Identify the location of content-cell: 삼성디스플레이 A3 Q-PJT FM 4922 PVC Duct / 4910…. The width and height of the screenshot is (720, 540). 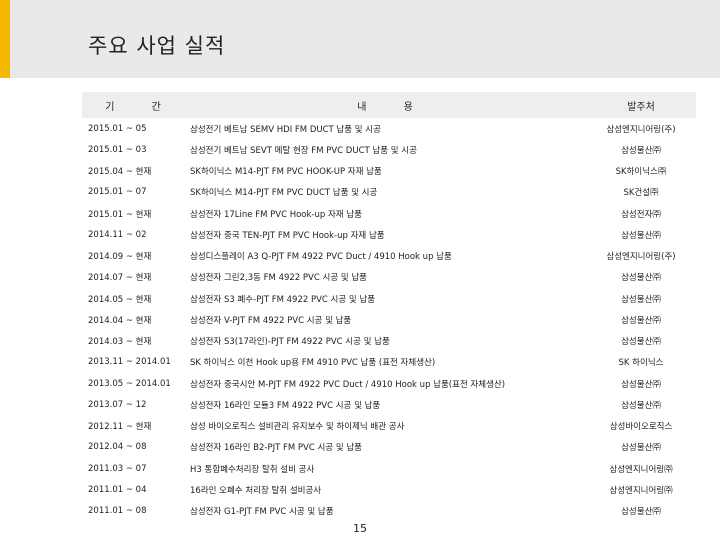
(321, 257).